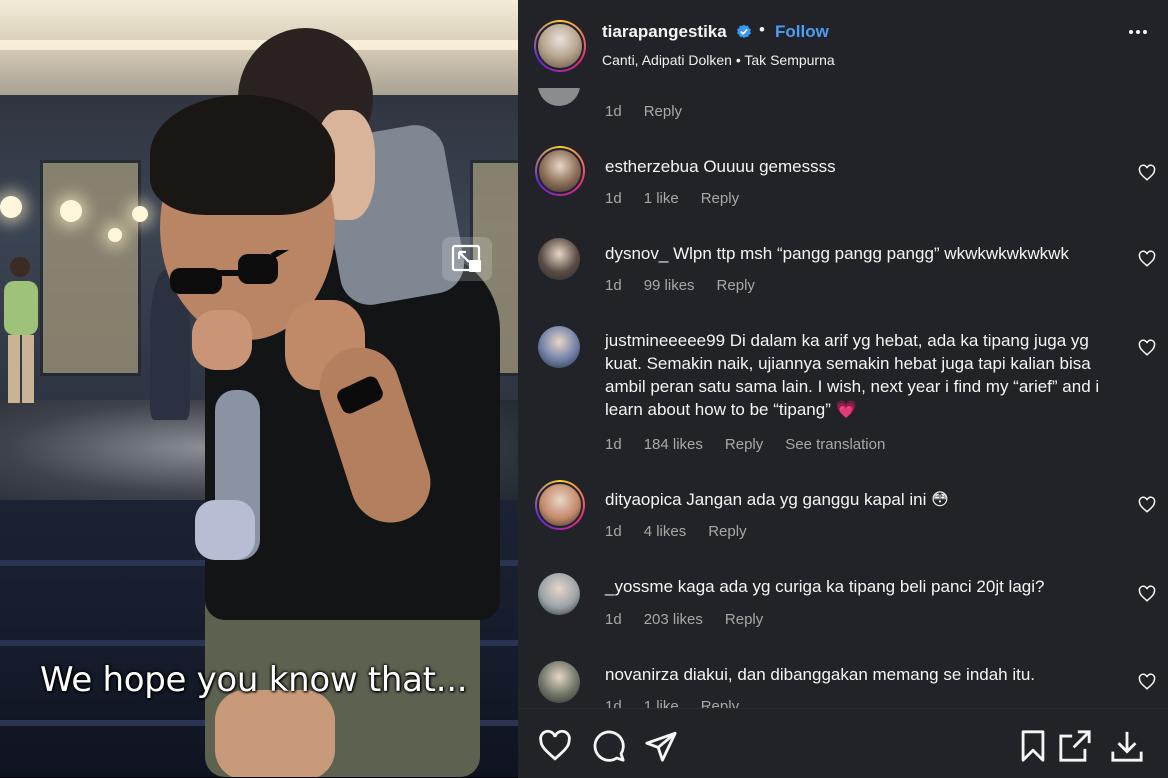 The width and height of the screenshot is (1168, 778). What do you see at coordinates (817, 499) in the screenshot?
I see `comment-body: Jangan ada yg ganggu kapal ini 😳` at bounding box center [817, 499].